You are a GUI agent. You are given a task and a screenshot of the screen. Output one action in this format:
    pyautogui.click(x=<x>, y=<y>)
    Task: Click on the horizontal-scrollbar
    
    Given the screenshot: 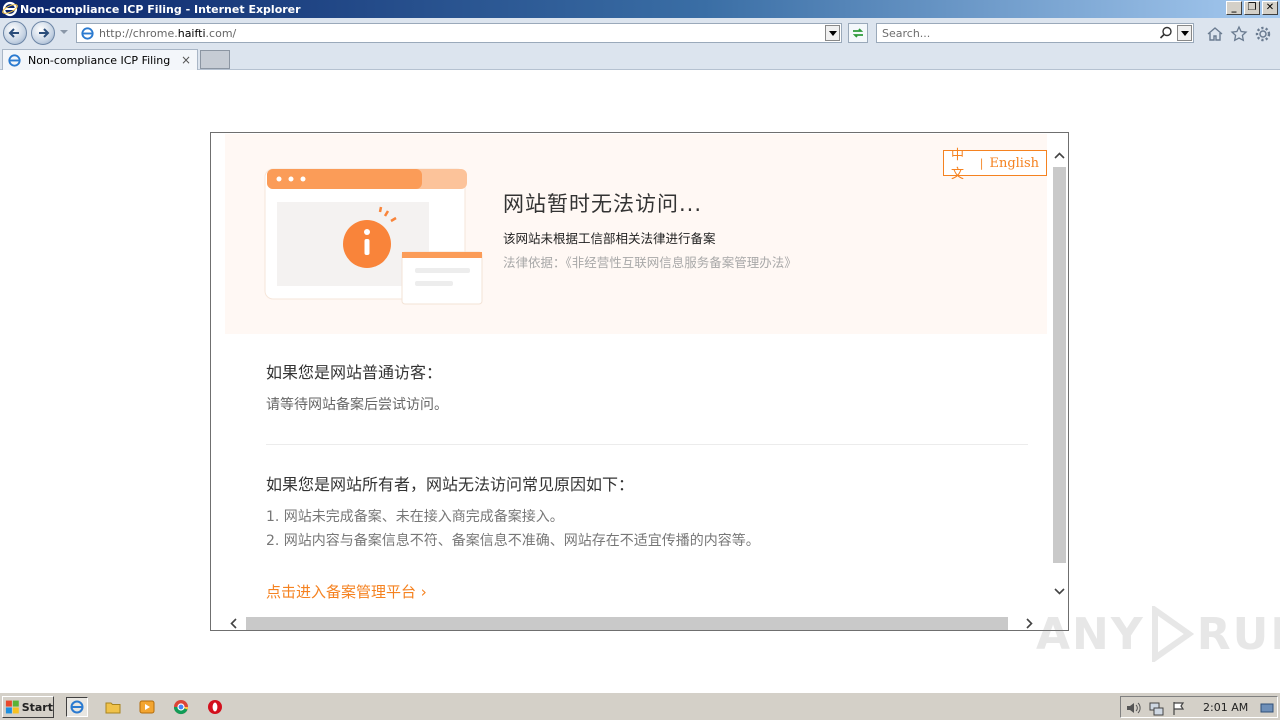 What is the action you would take?
    pyautogui.click(x=631, y=622)
    